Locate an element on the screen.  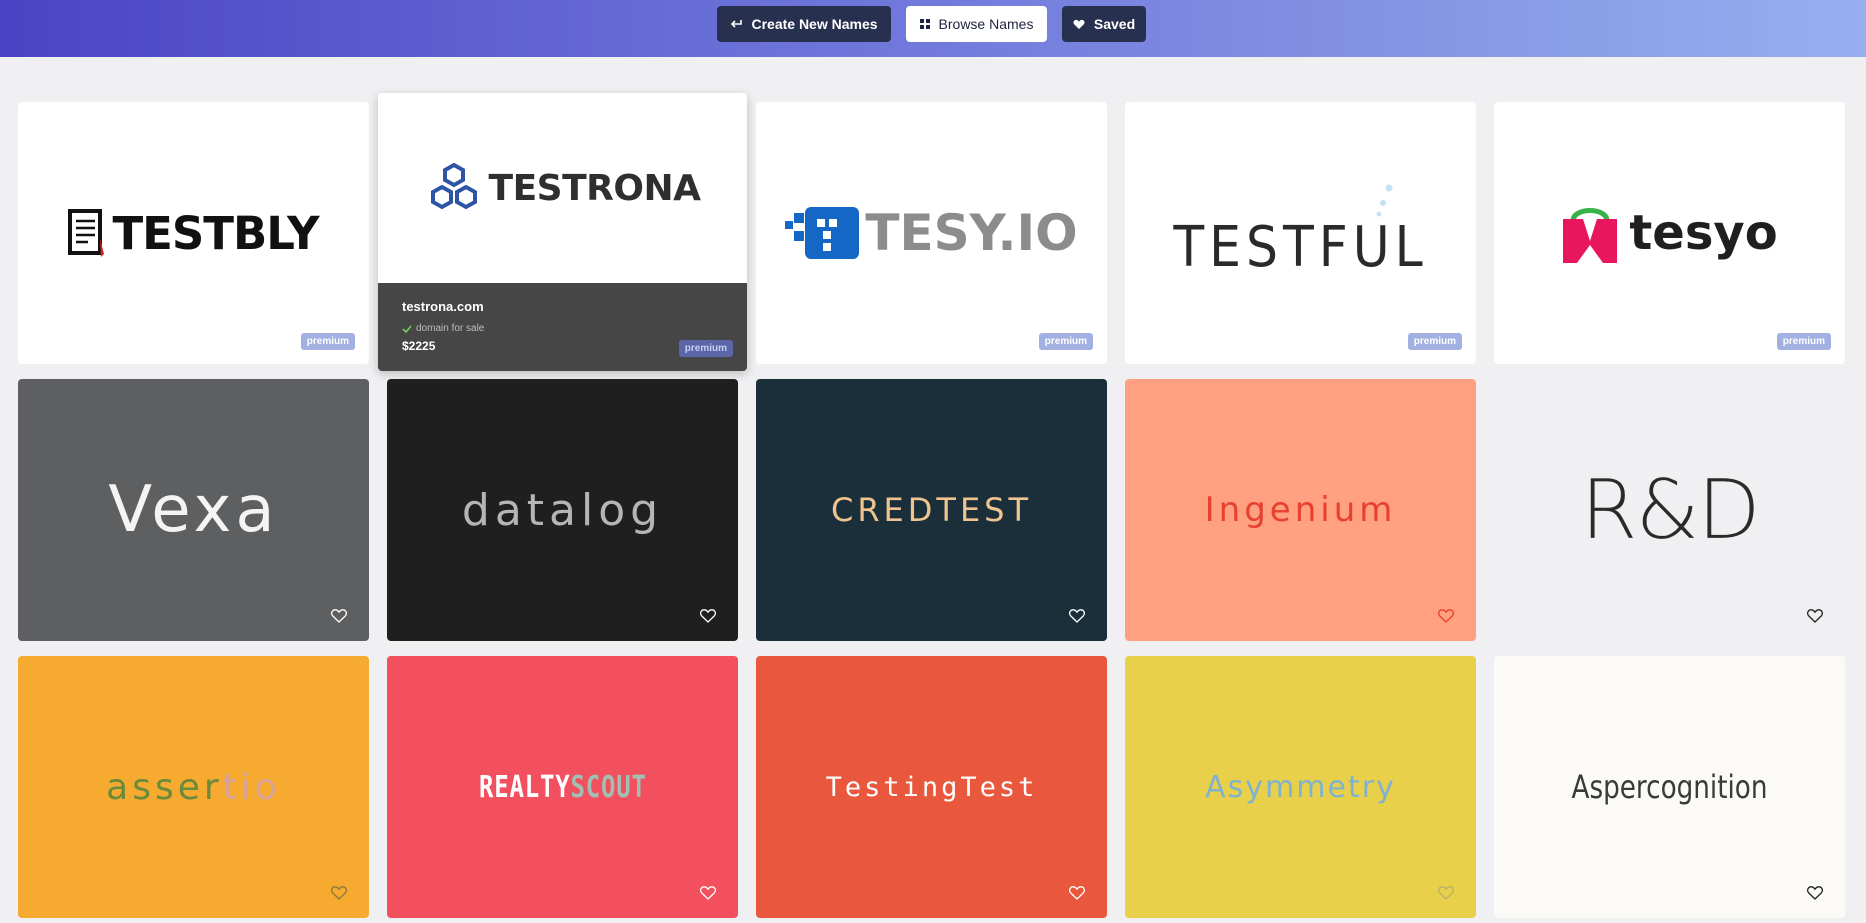
logo: TESTBLY is located at coordinates (193, 233).